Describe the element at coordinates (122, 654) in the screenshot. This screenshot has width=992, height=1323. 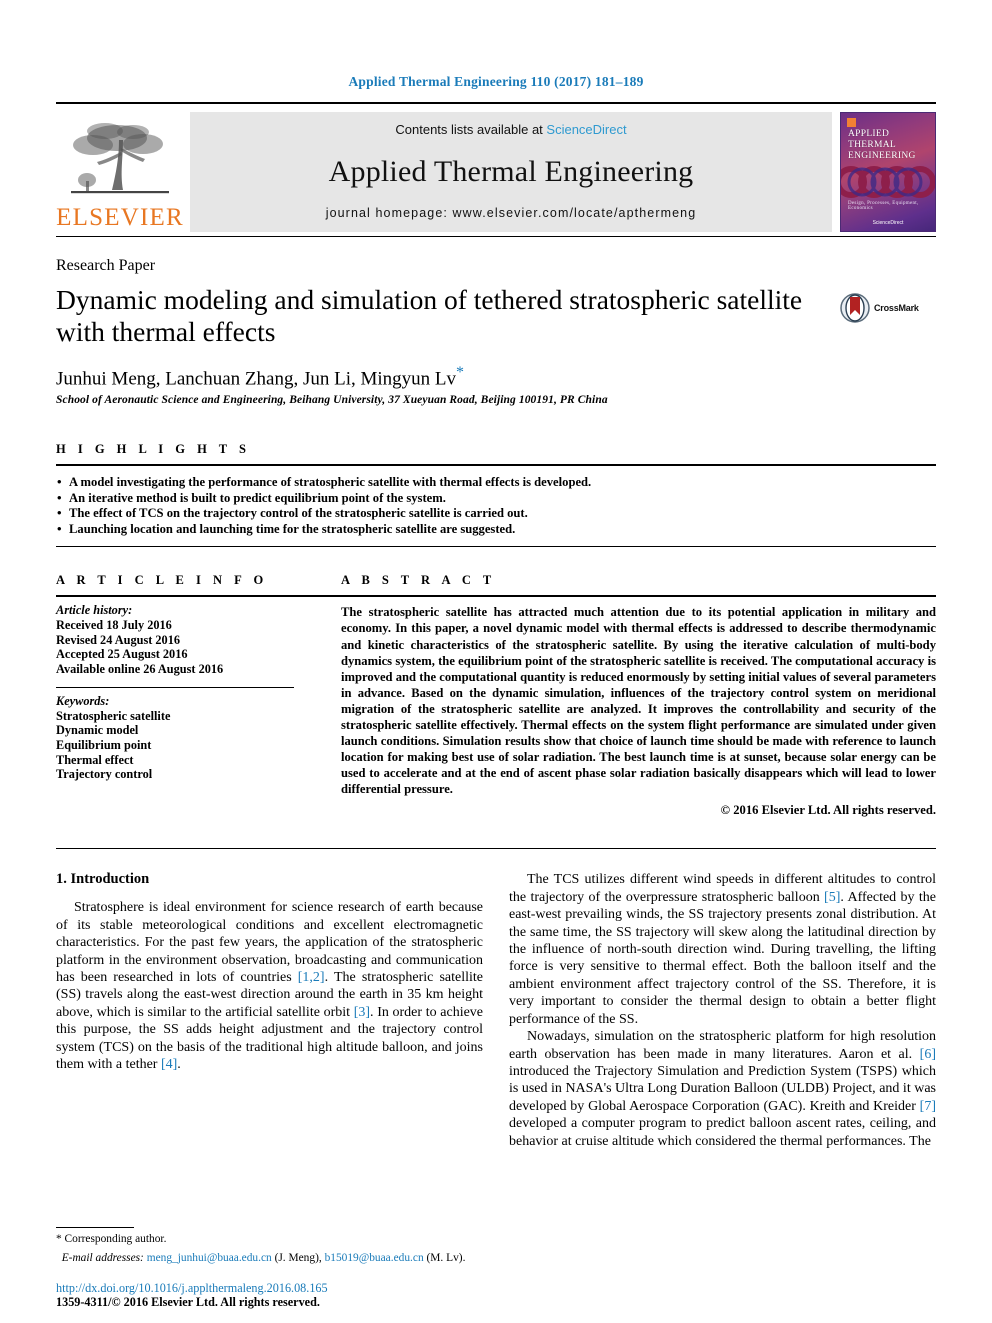
I see `history-item: Accepted 25 August 2016` at that location.